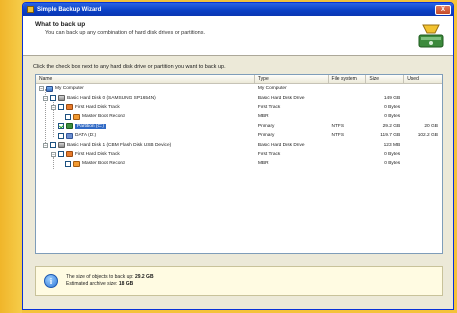  Describe the element at coordinates (348, 79) in the screenshot. I see `column-header-file-system: File system` at that location.